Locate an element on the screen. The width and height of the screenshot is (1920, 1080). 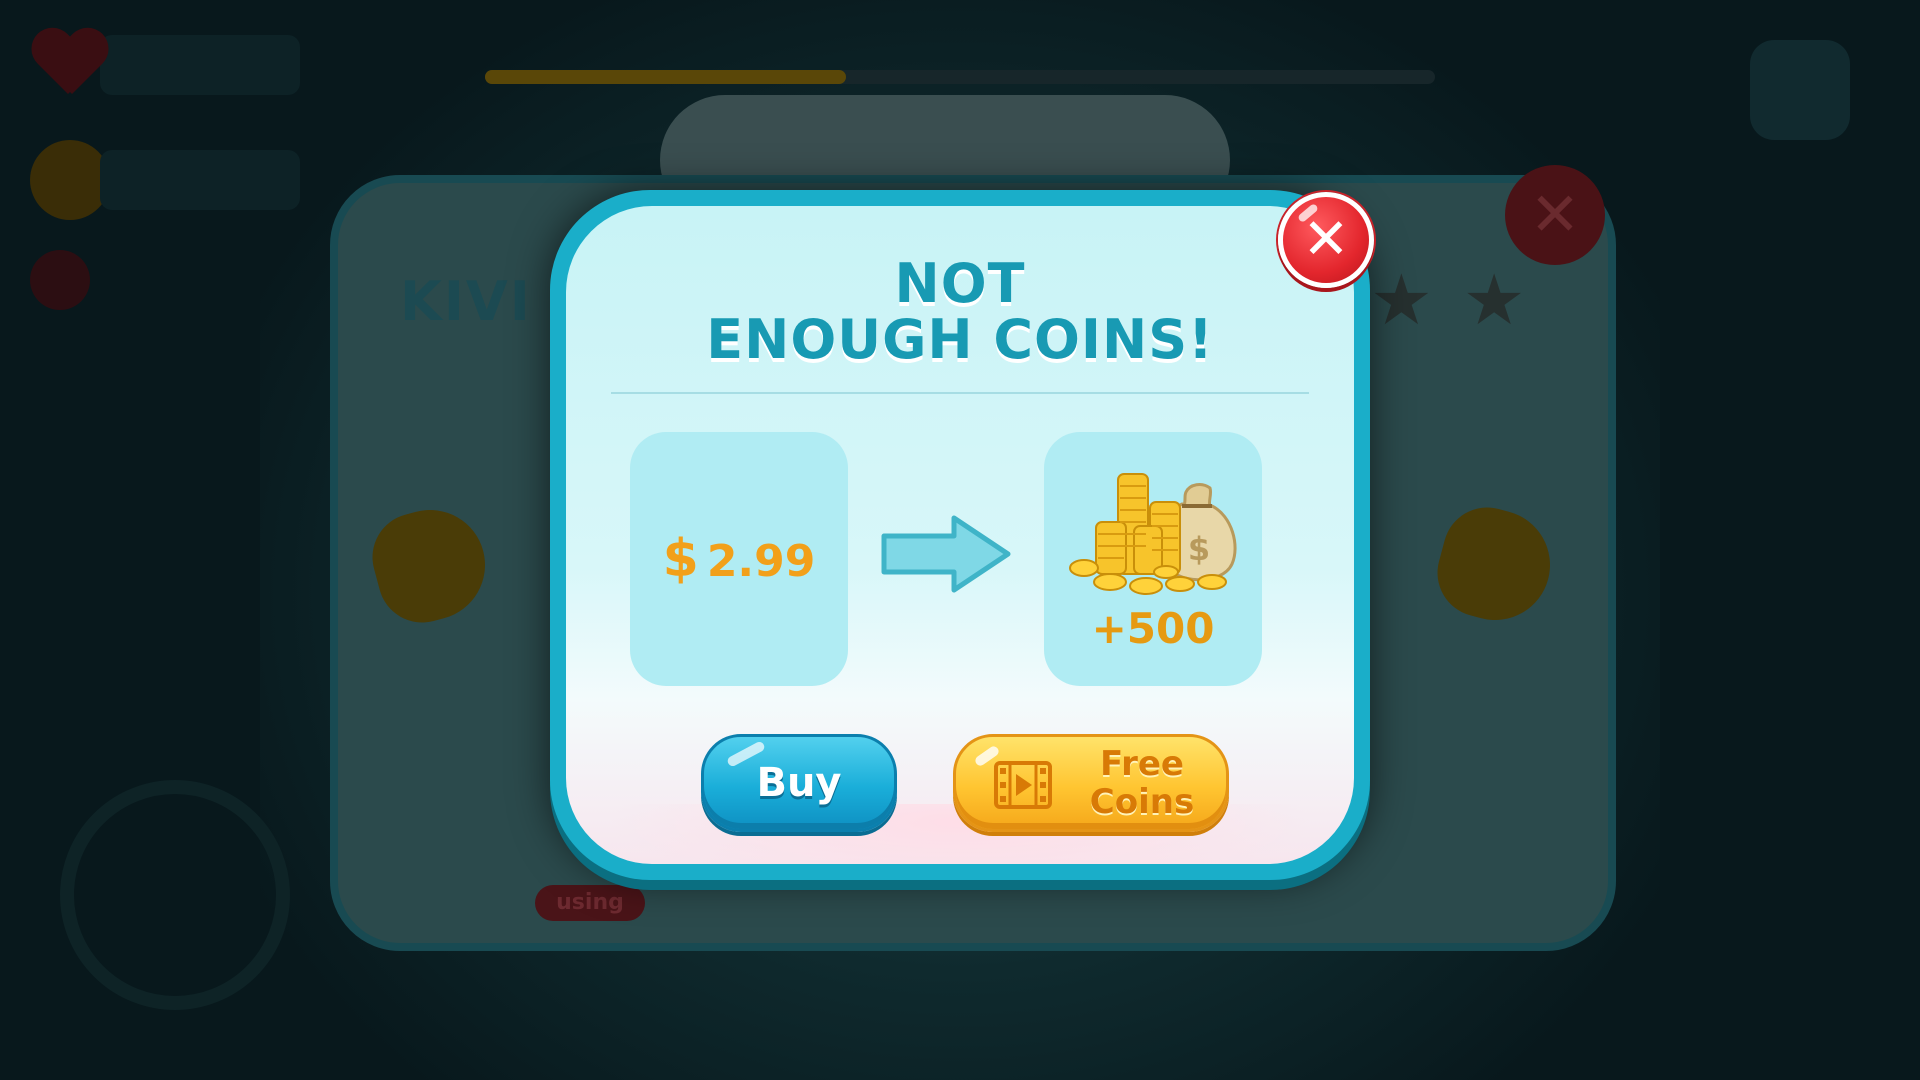
price-value: 2.99 is located at coordinates (761, 561).